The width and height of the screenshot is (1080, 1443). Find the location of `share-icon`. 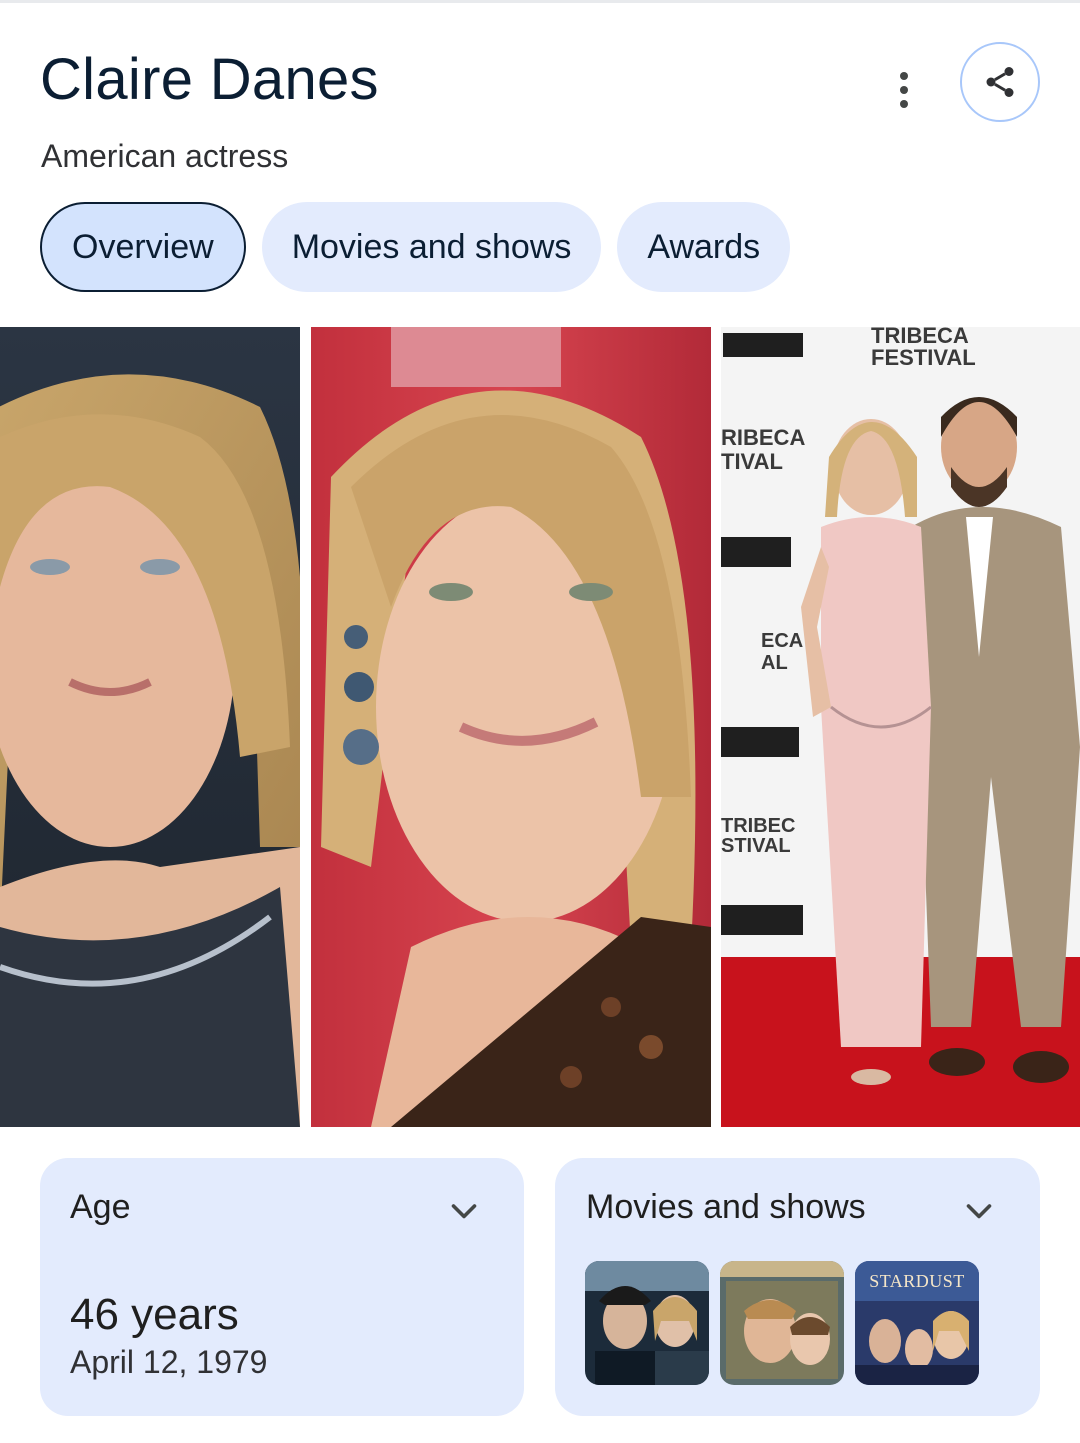

share-icon is located at coordinates (1000, 82).